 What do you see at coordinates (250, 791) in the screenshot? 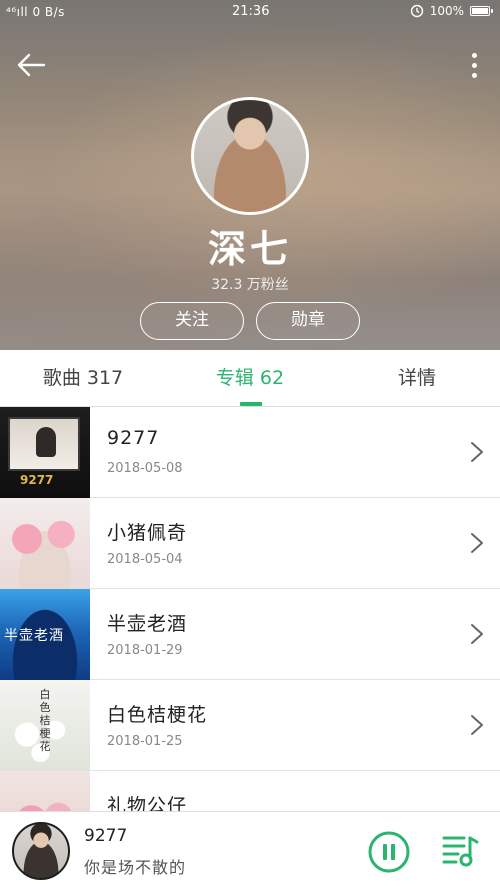
I see `album-row: 礼物公仔` at bounding box center [250, 791].